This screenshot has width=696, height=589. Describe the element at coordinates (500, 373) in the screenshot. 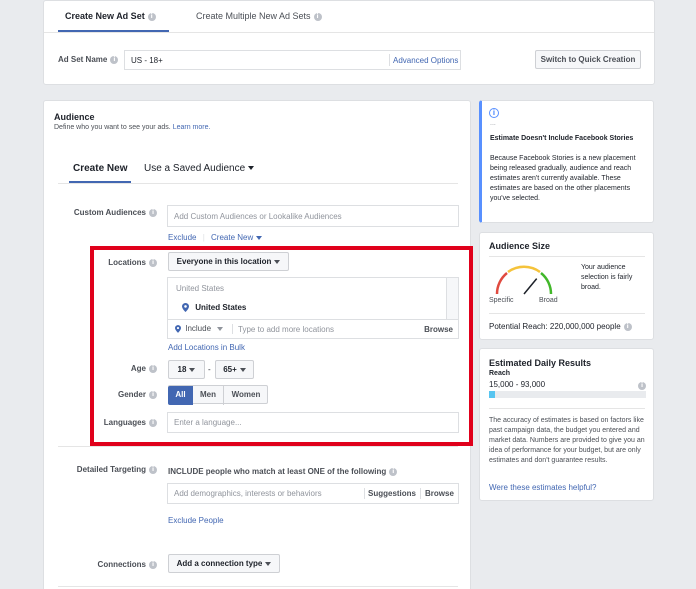

I see `reach-label: Reach` at that location.